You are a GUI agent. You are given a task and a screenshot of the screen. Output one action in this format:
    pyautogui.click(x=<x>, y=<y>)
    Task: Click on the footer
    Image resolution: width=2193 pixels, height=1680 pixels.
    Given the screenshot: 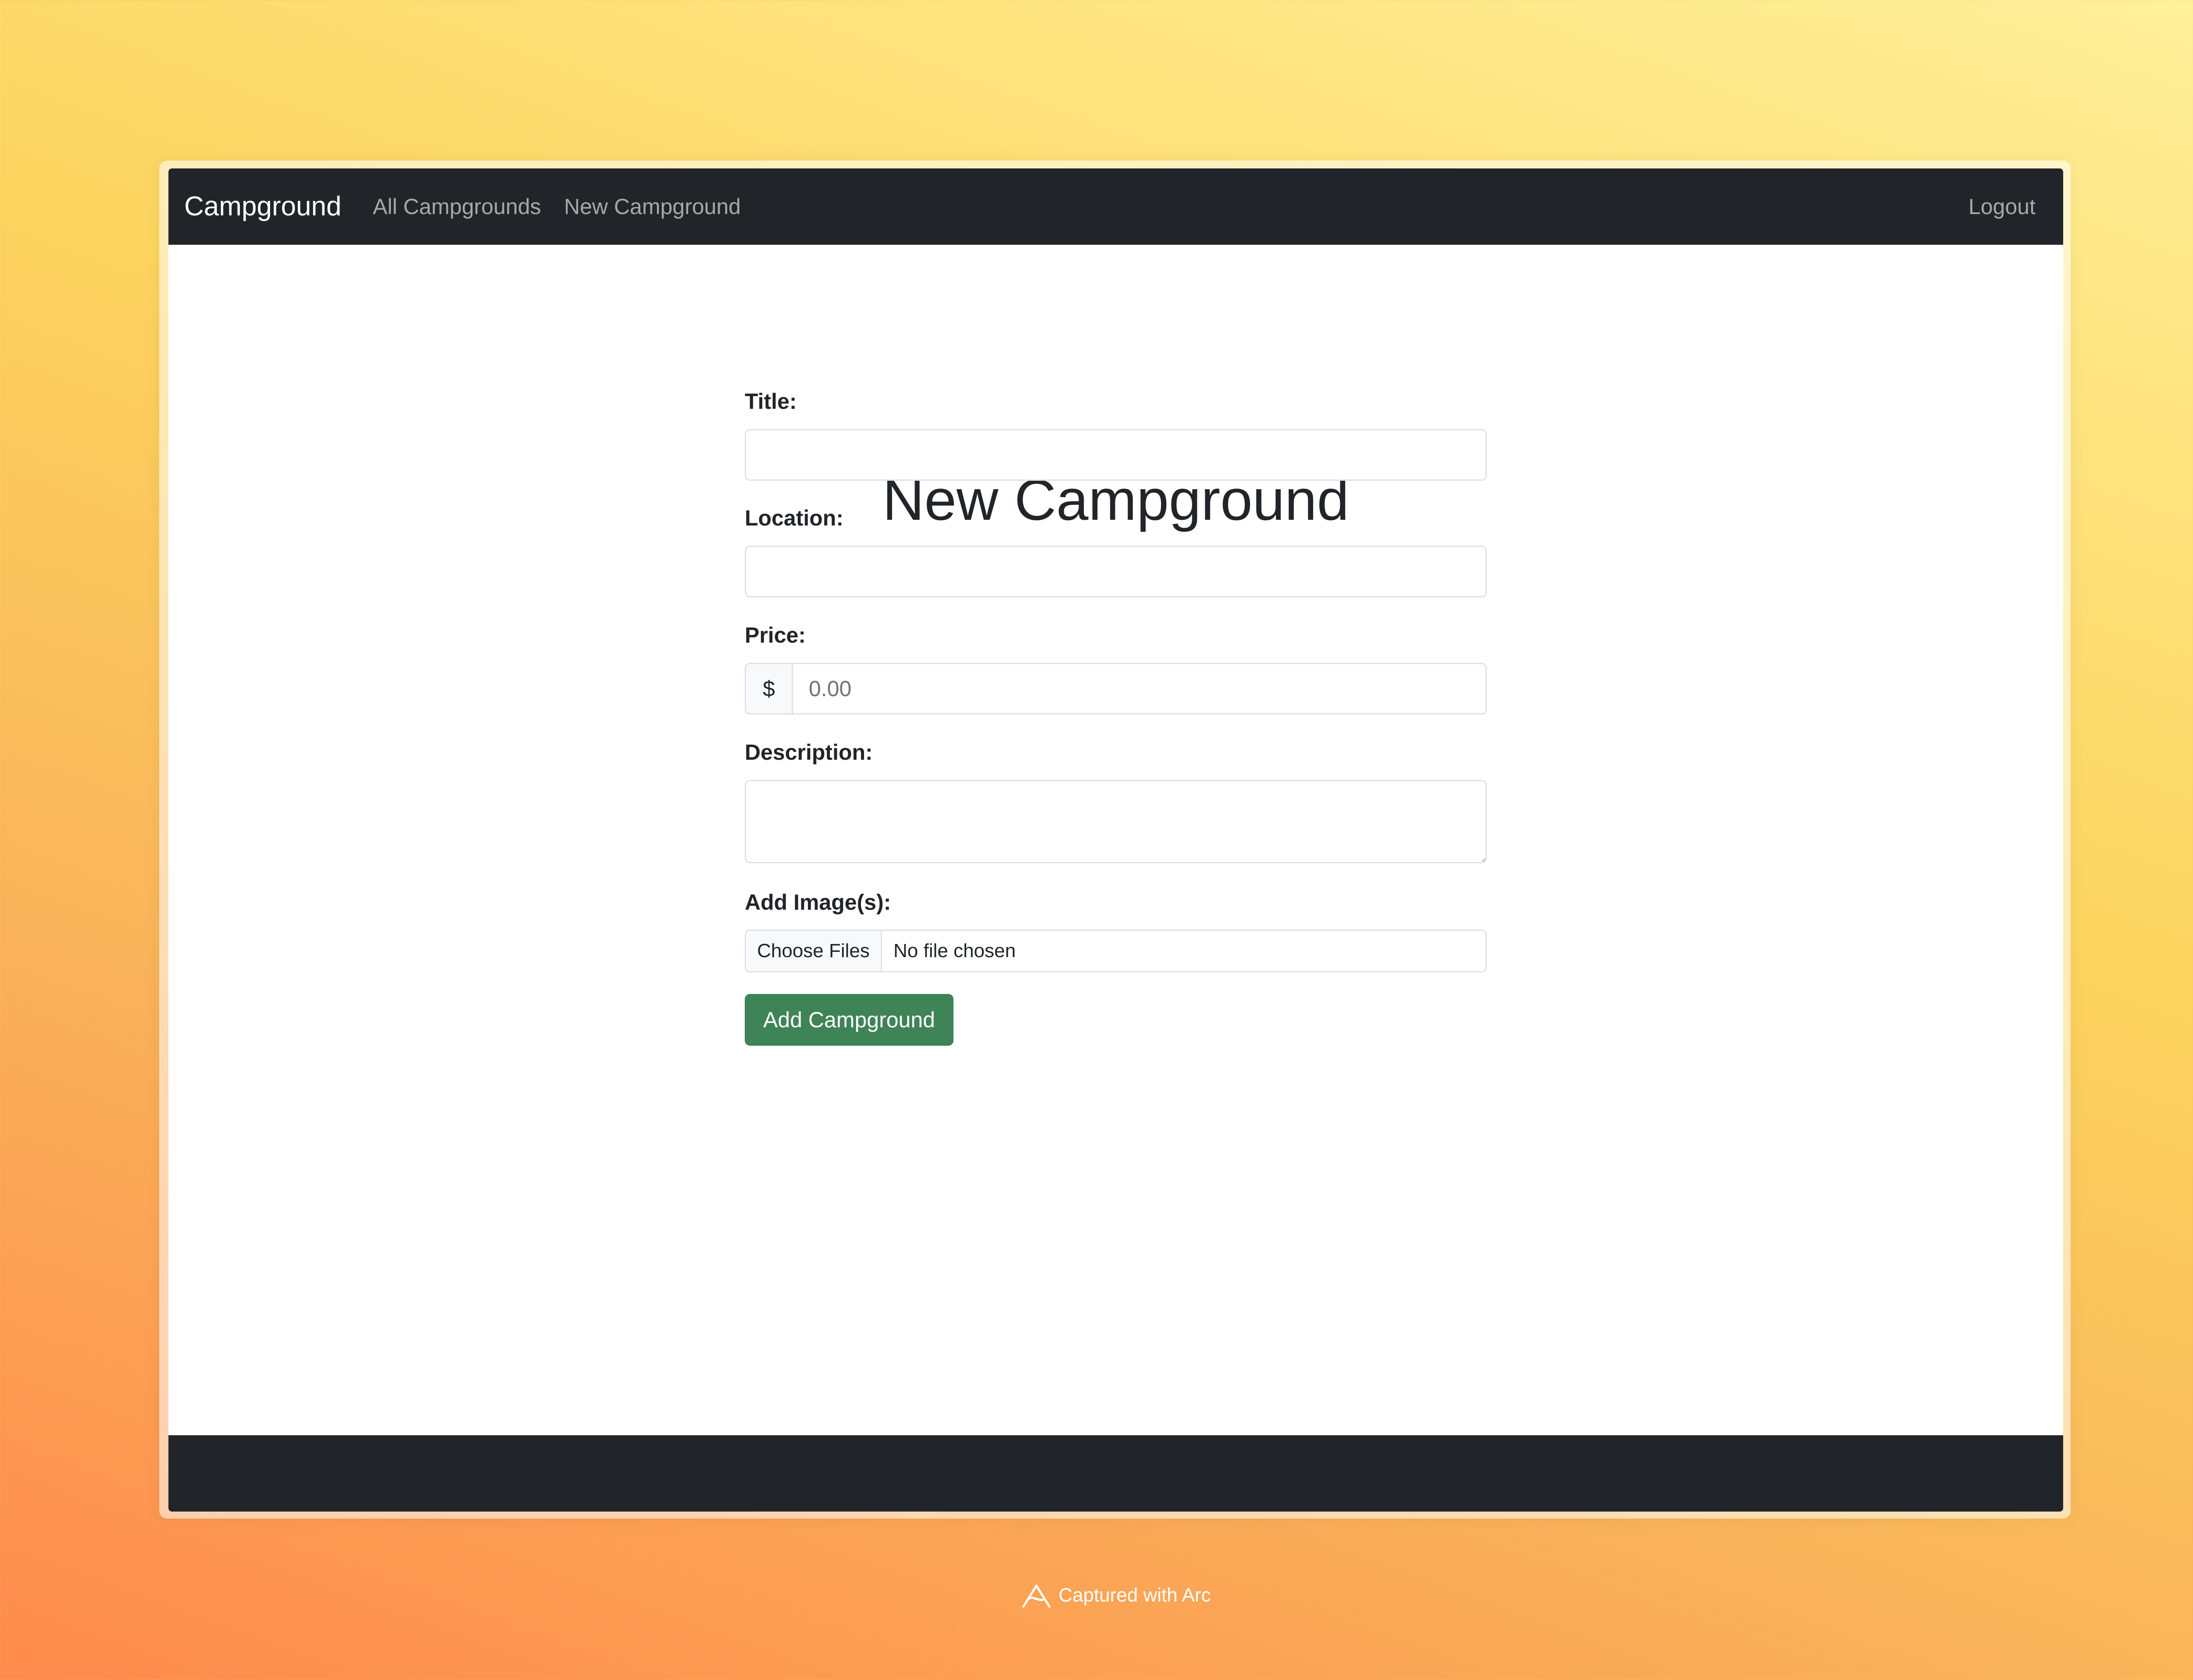 What is the action you would take?
    pyautogui.click(x=1115, y=1473)
    